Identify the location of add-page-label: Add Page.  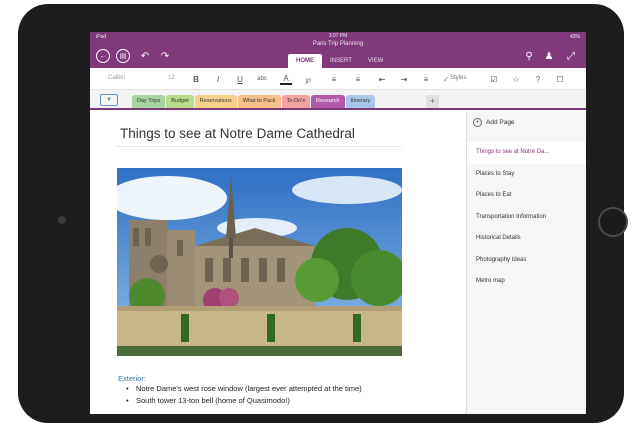
(500, 122).